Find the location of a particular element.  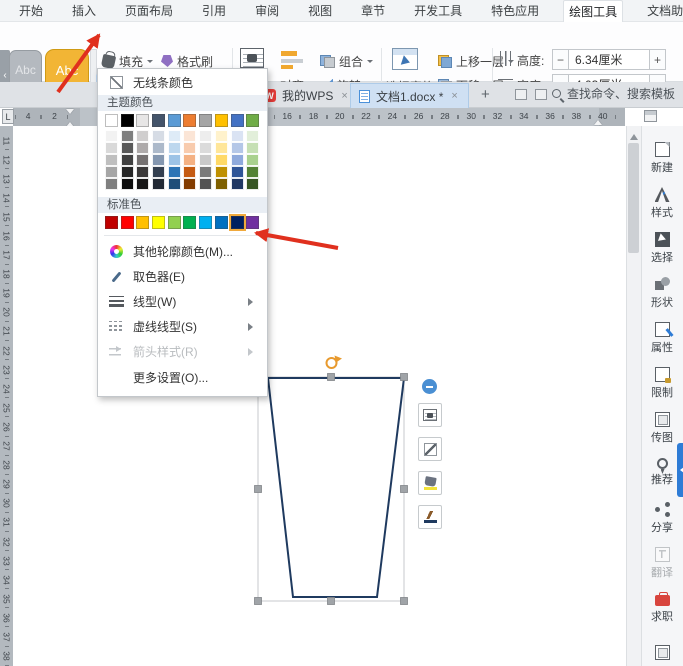

group-button: 组合 is located at coordinates (346, 61).